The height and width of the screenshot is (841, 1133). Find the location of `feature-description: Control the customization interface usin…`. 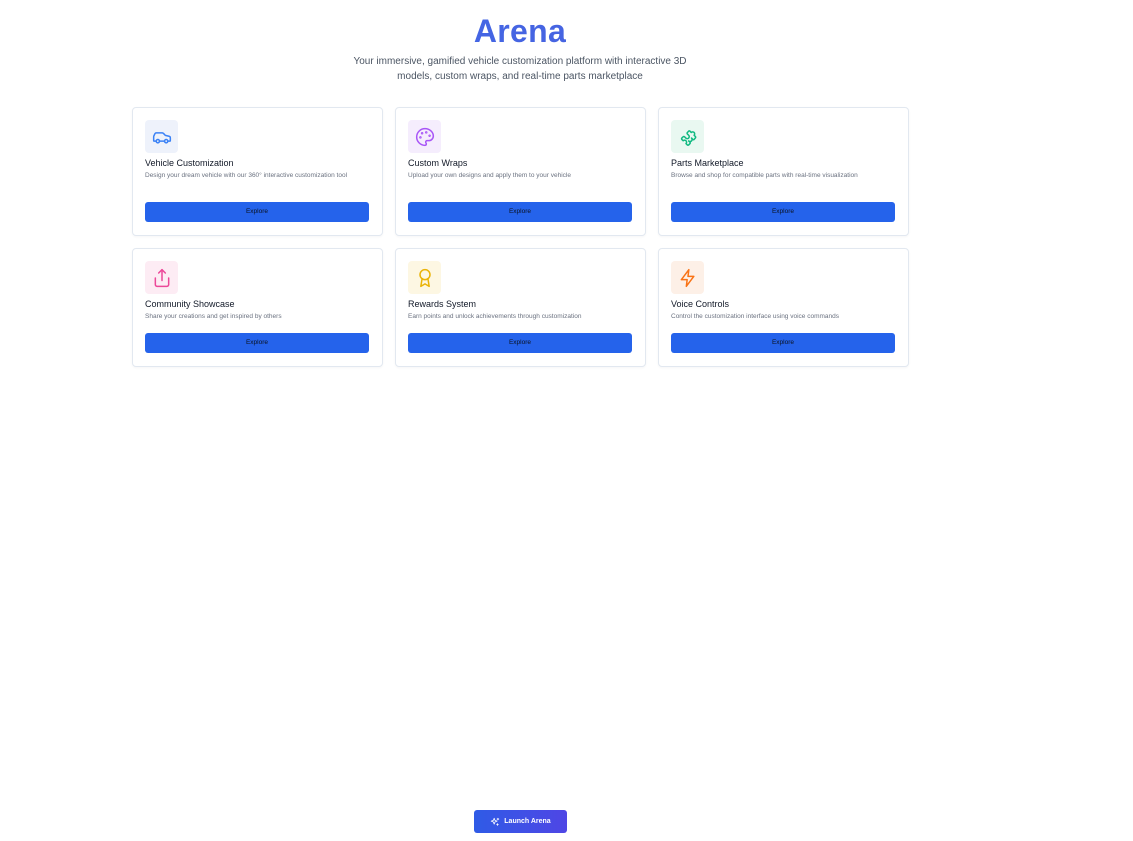

feature-description: Control the customization interface usin… is located at coordinates (755, 316).